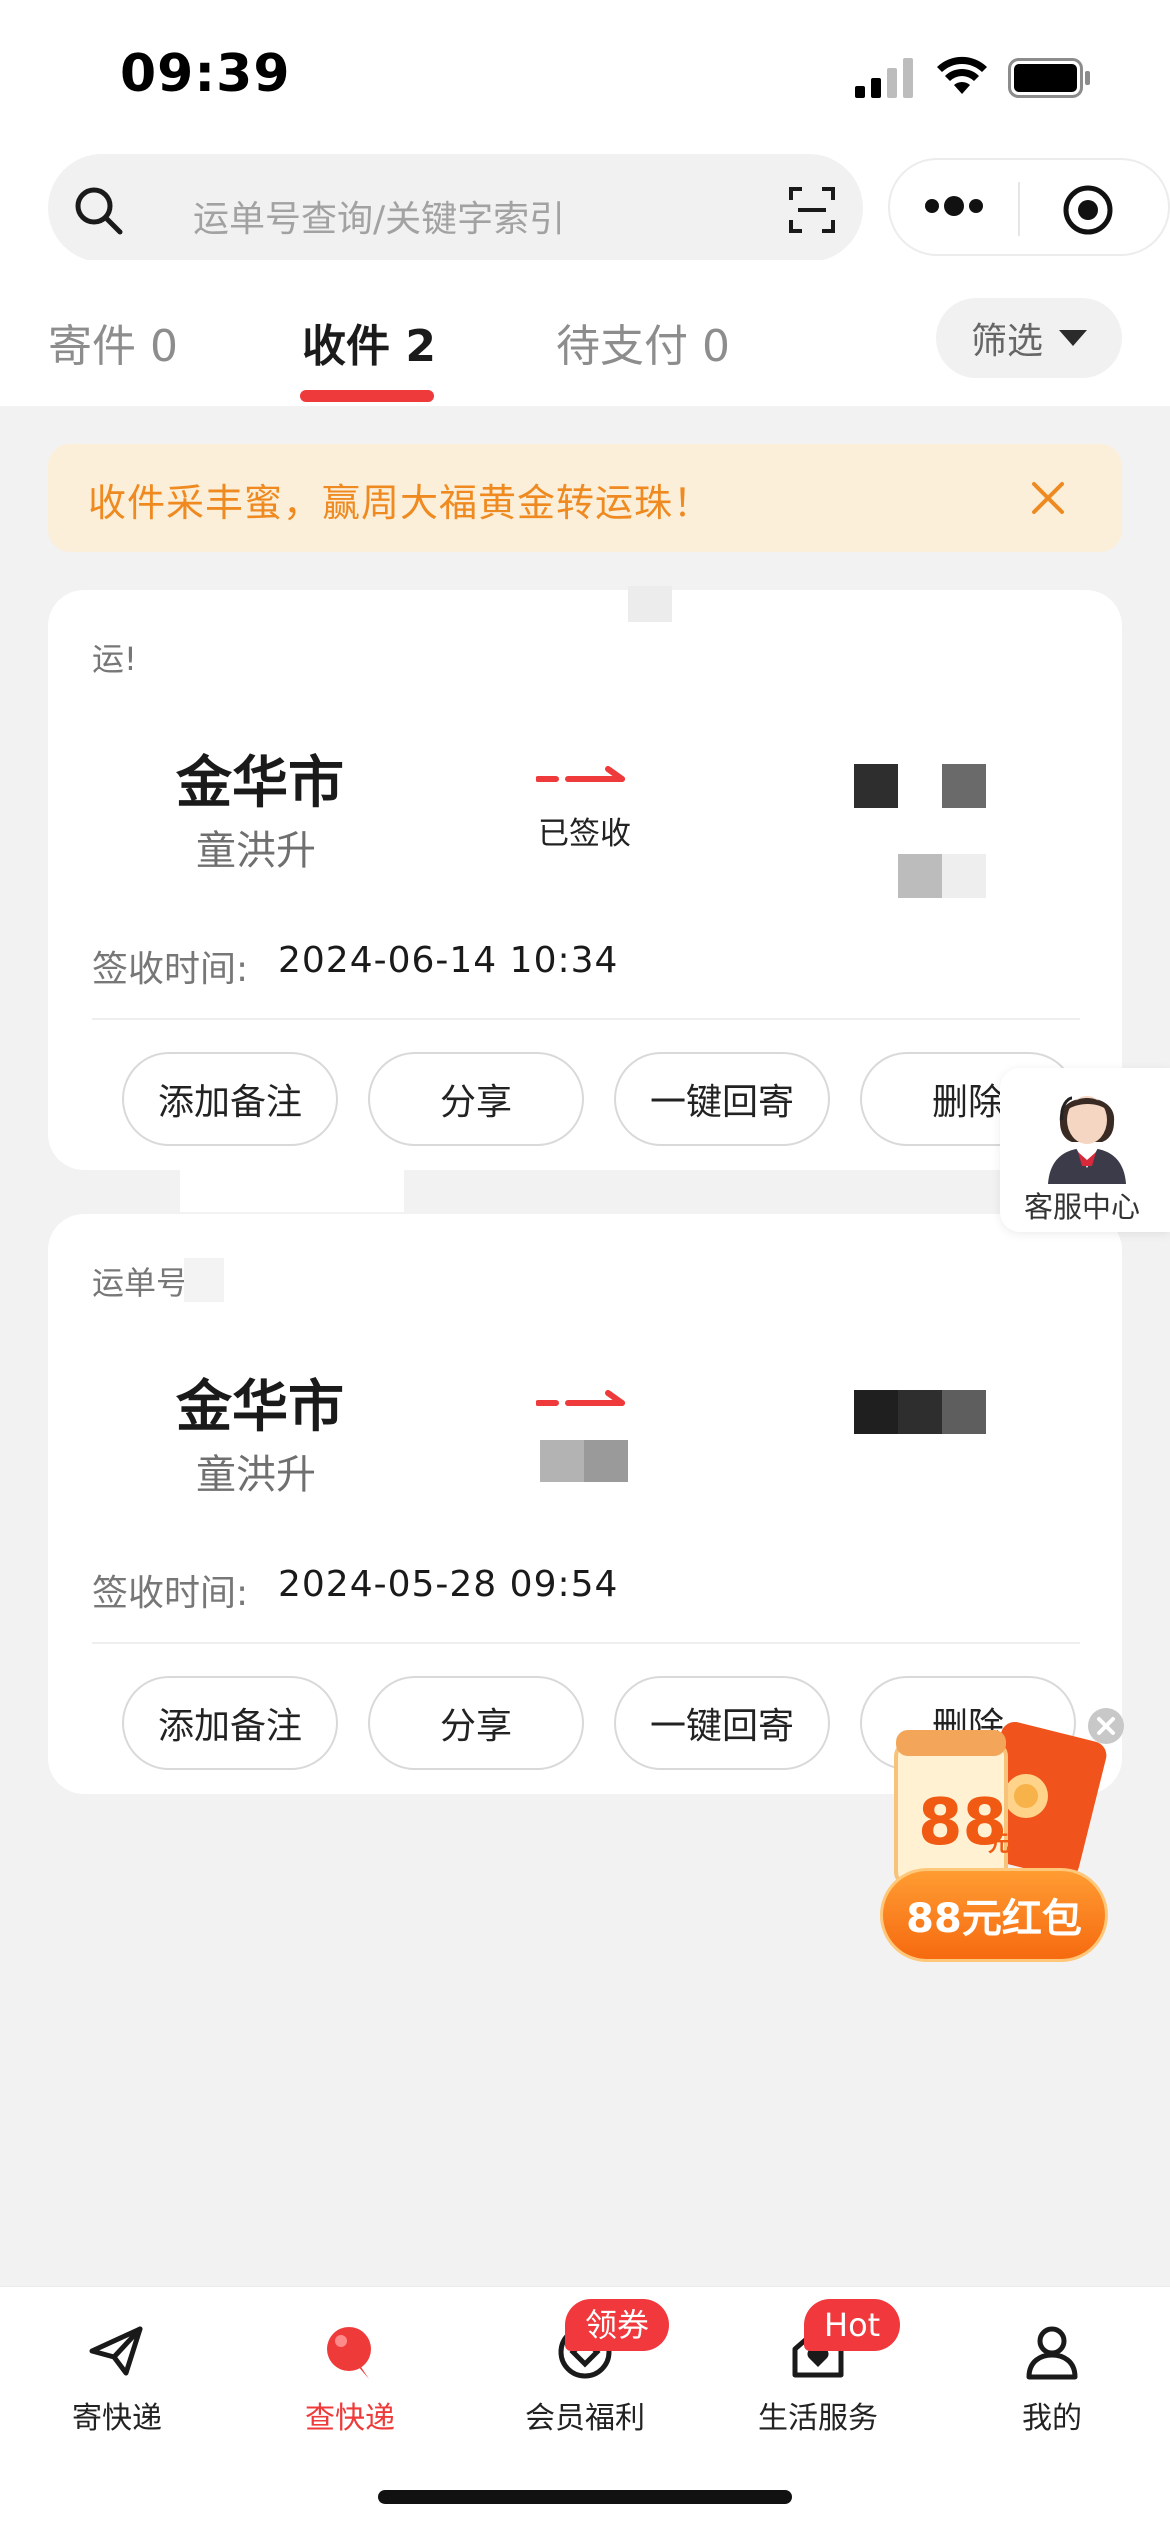  I want to click on tabbar-item-life: 生活服务 Hot, so click(818, 2368).